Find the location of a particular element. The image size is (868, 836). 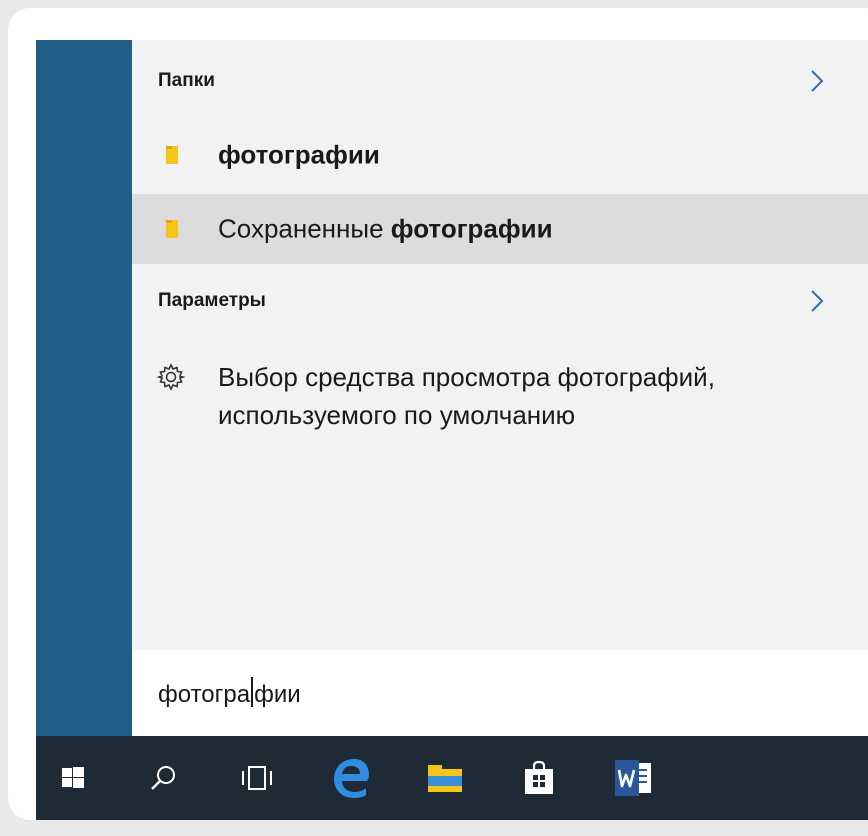

start-menu-left-strip is located at coordinates (84, 388).